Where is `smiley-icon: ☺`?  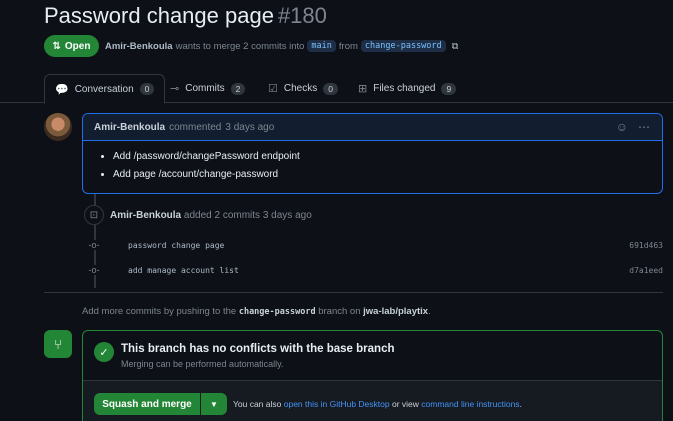
smiley-icon: ☺ is located at coordinates (622, 127).